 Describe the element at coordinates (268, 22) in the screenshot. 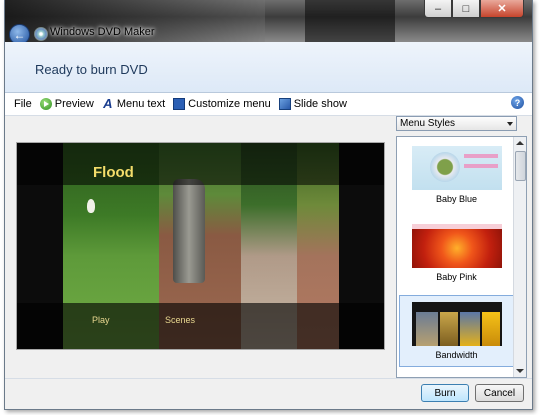

I see `title-bar: ← Windows DVD Maker – □ ✕` at that location.